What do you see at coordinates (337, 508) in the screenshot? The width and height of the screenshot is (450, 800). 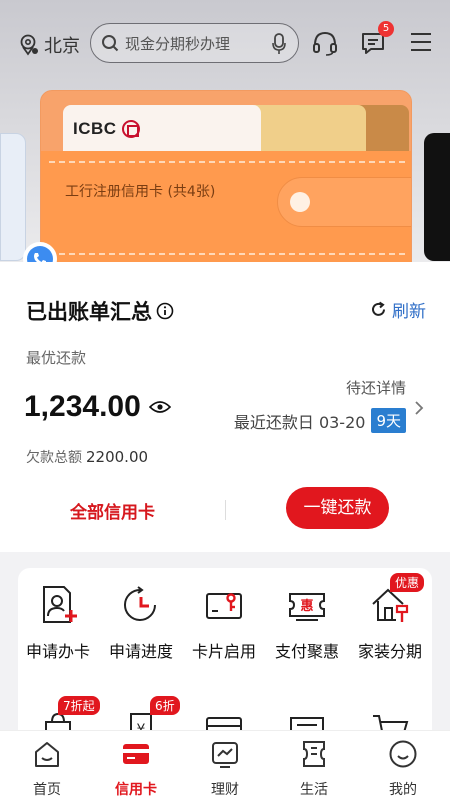 I see `one-click-repay-button: 一键还款` at bounding box center [337, 508].